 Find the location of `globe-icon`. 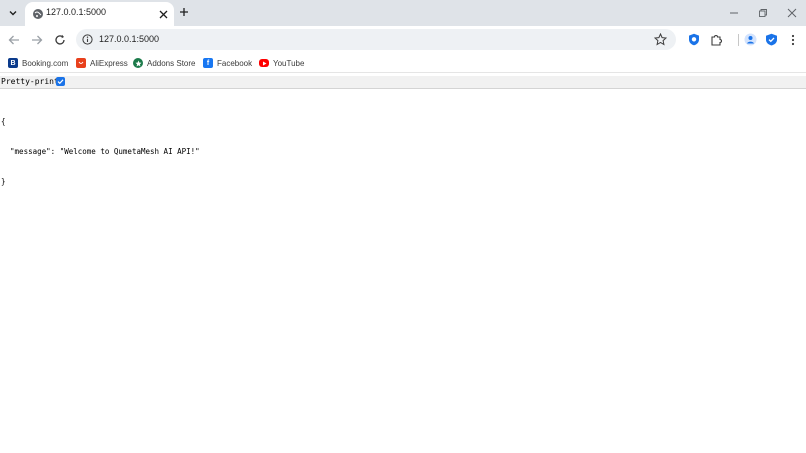

globe-icon is located at coordinates (38, 14).